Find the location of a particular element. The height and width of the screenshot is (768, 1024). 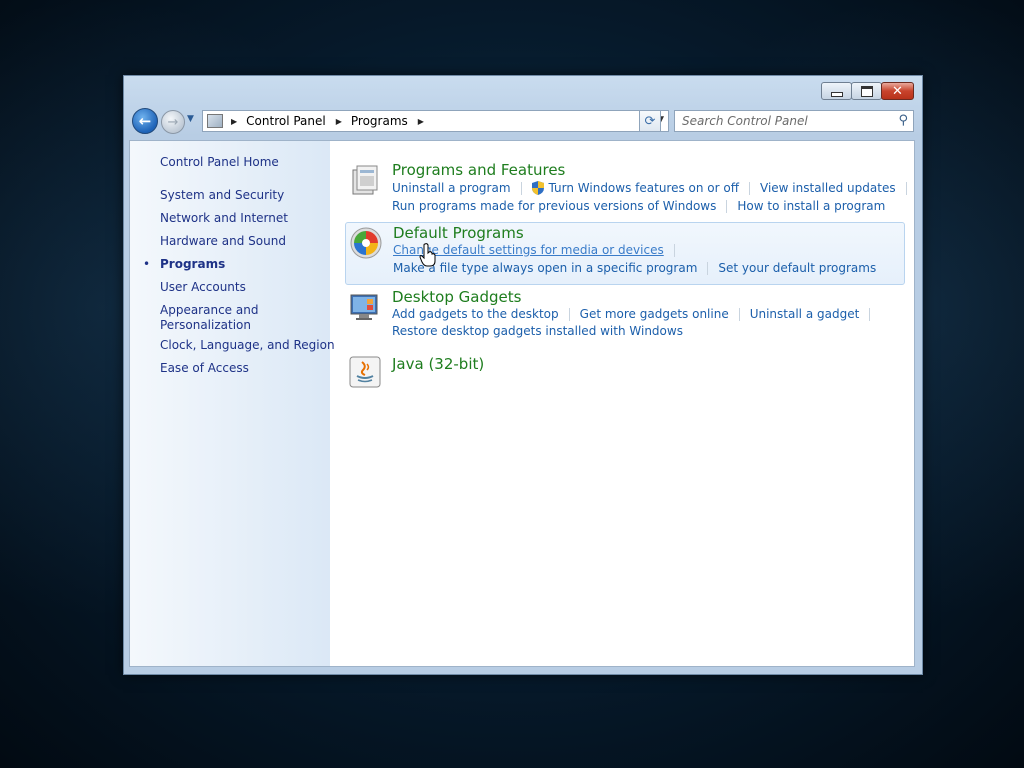

uac-shield-icon is located at coordinates (537, 188).